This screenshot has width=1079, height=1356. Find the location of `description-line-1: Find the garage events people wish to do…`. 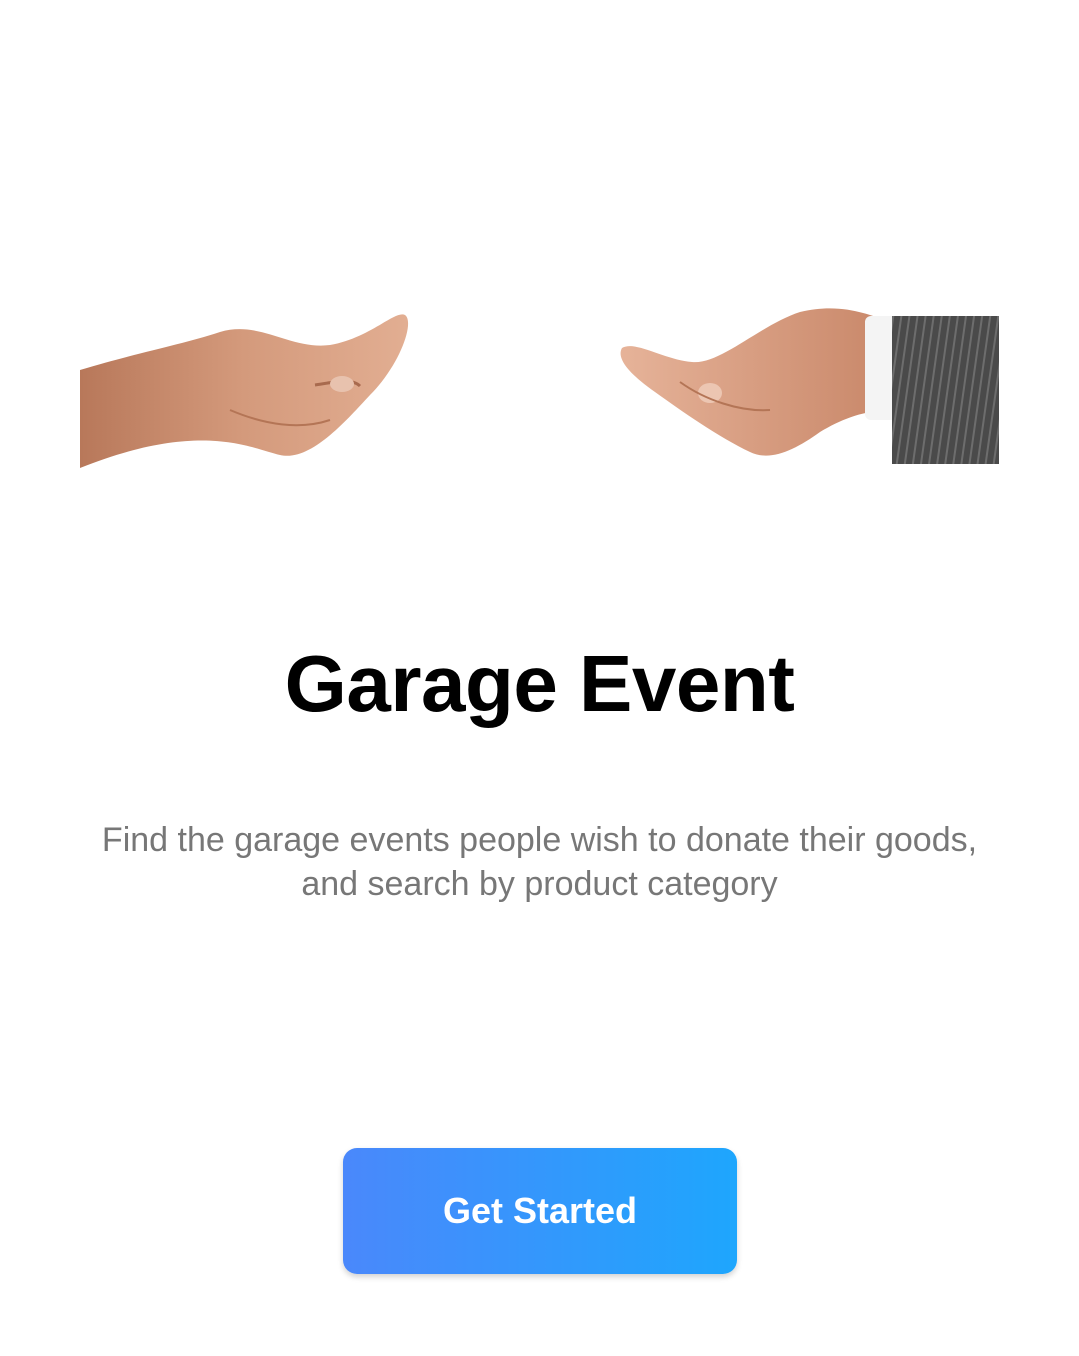

description-line-1: Find the garage events people wish to do… is located at coordinates (539, 840).